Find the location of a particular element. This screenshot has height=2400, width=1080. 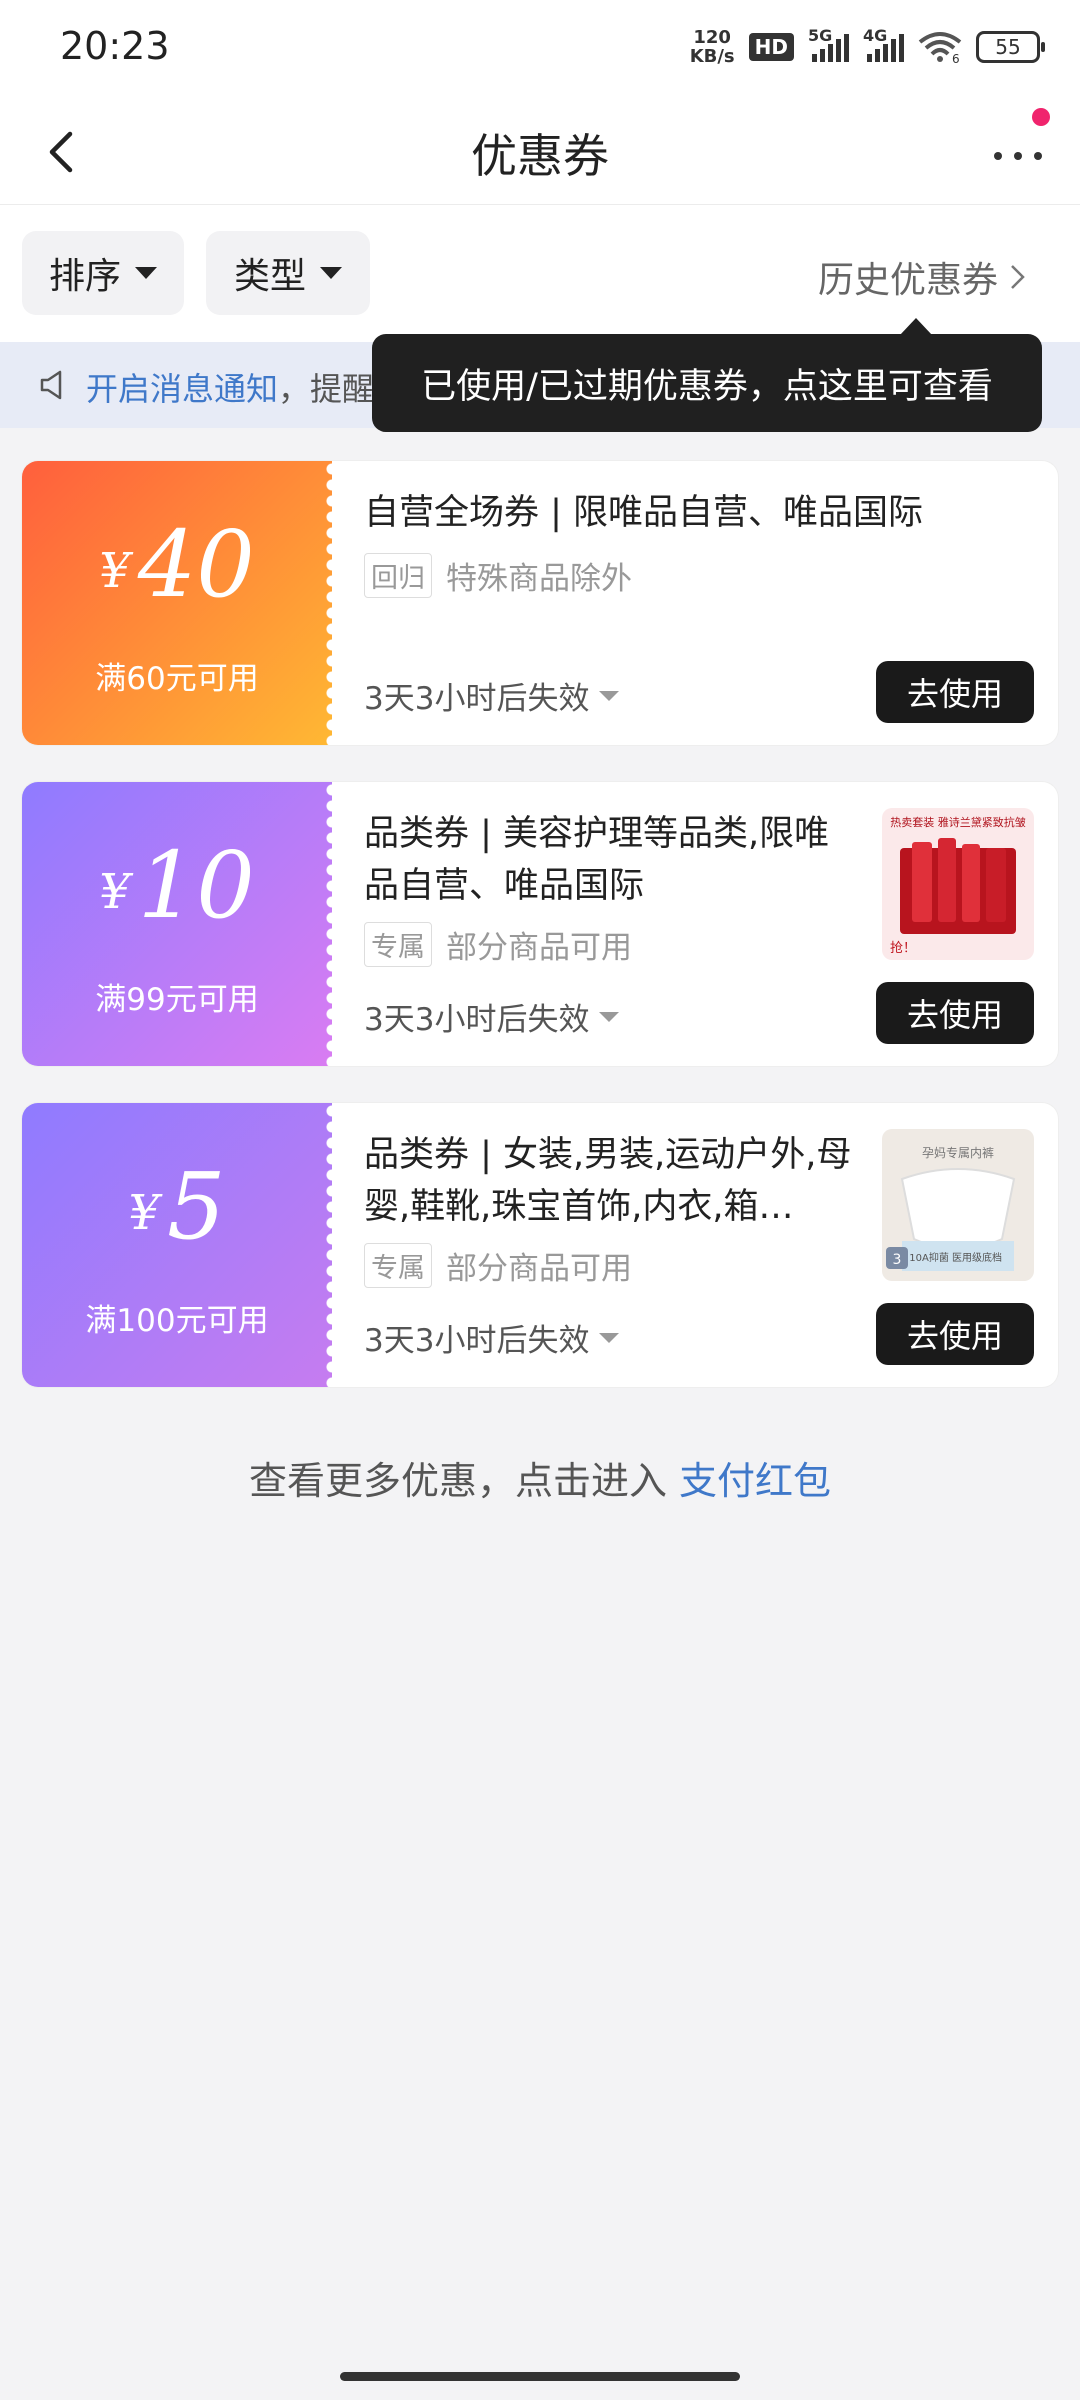

page-title: 优惠券 is located at coordinates (540, 156).